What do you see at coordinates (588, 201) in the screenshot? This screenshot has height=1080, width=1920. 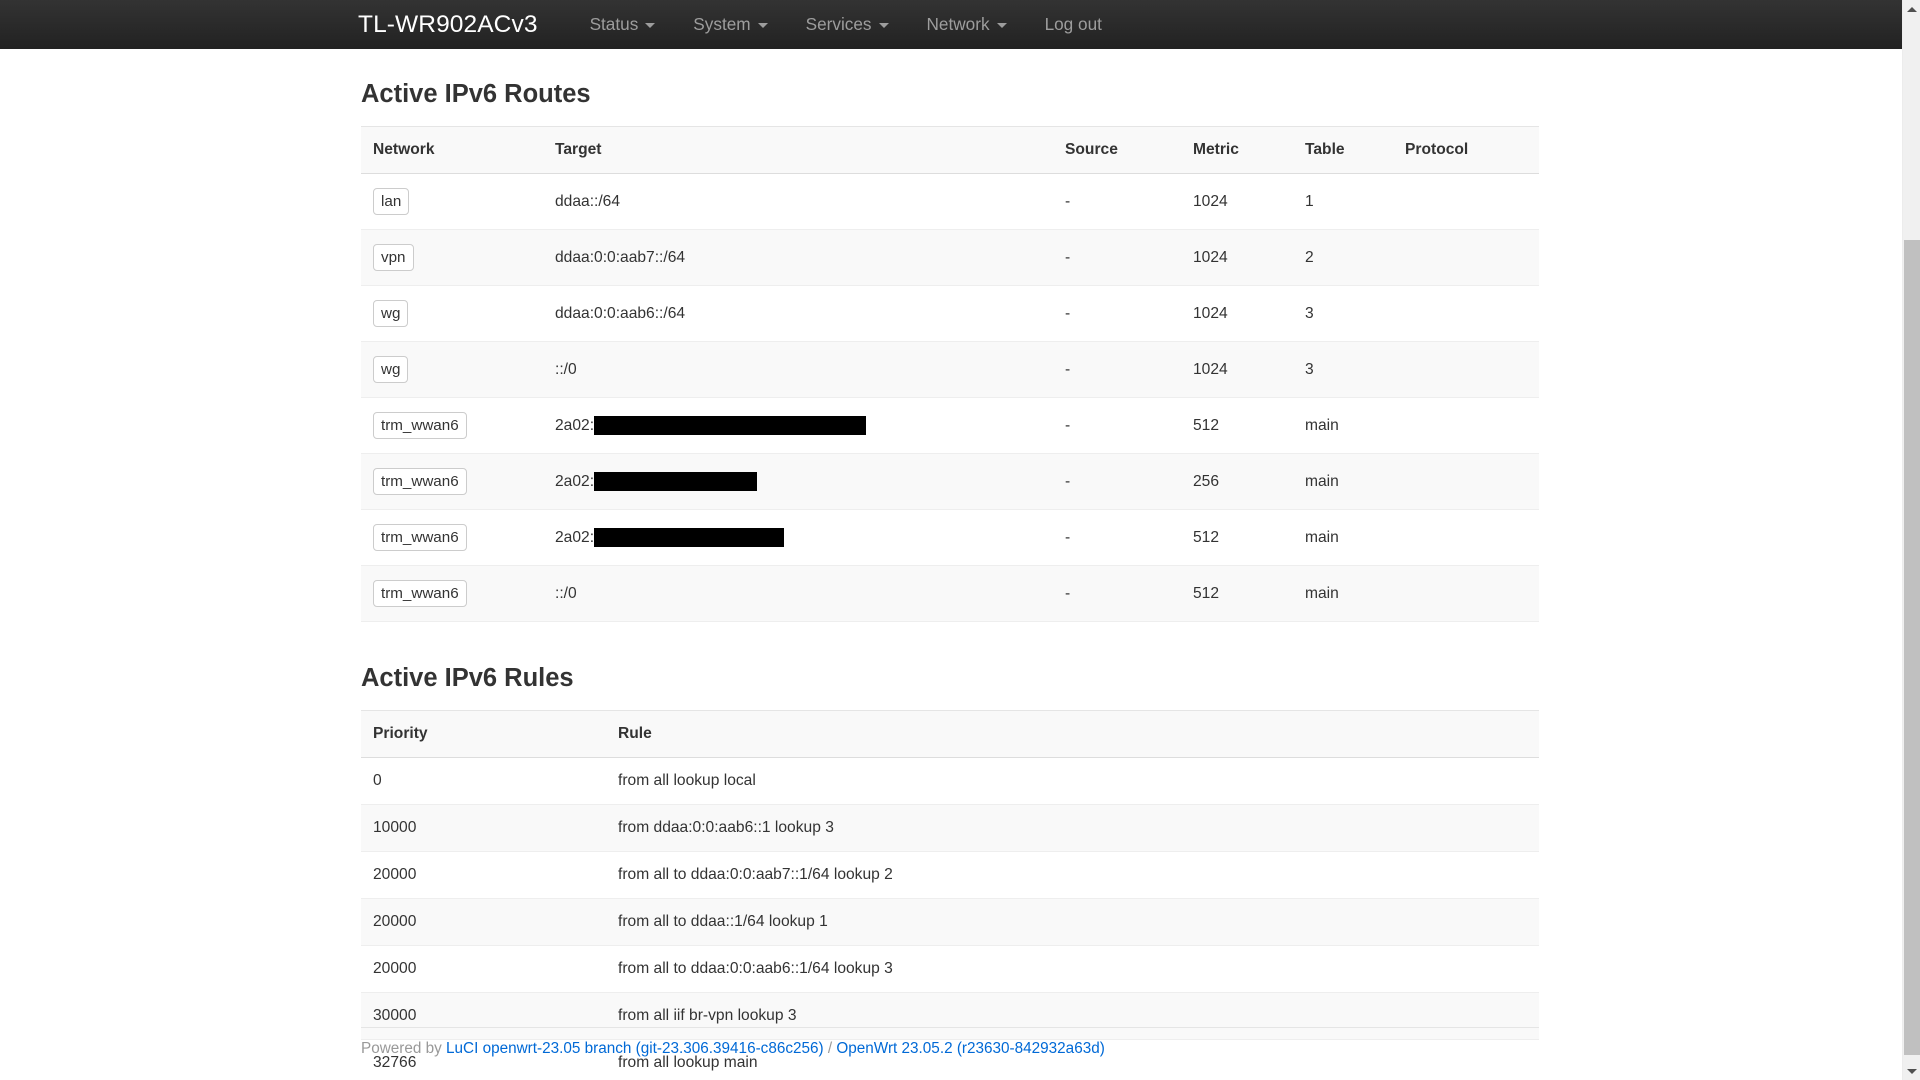 I see `route-target-text: ddaa::/64` at bounding box center [588, 201].